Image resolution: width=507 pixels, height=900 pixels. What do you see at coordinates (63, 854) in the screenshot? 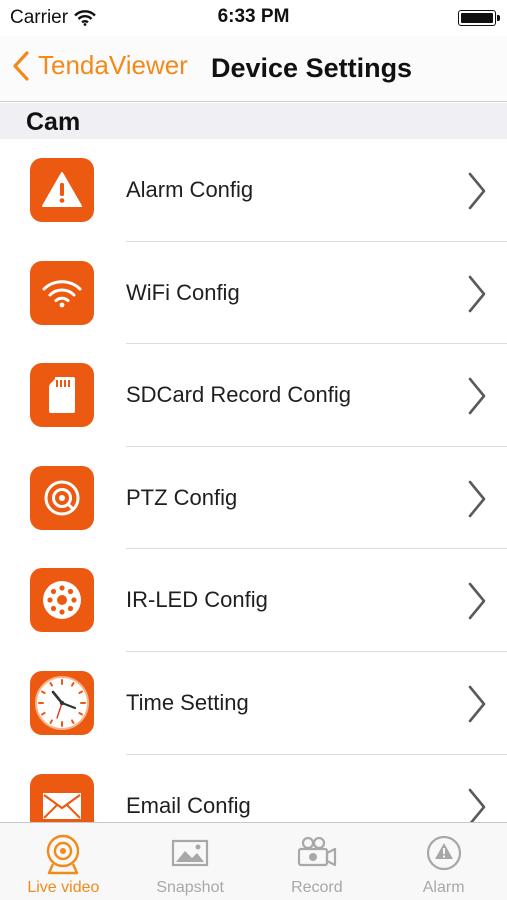
I see `live-video-icon` at bounding box center [63, 854].